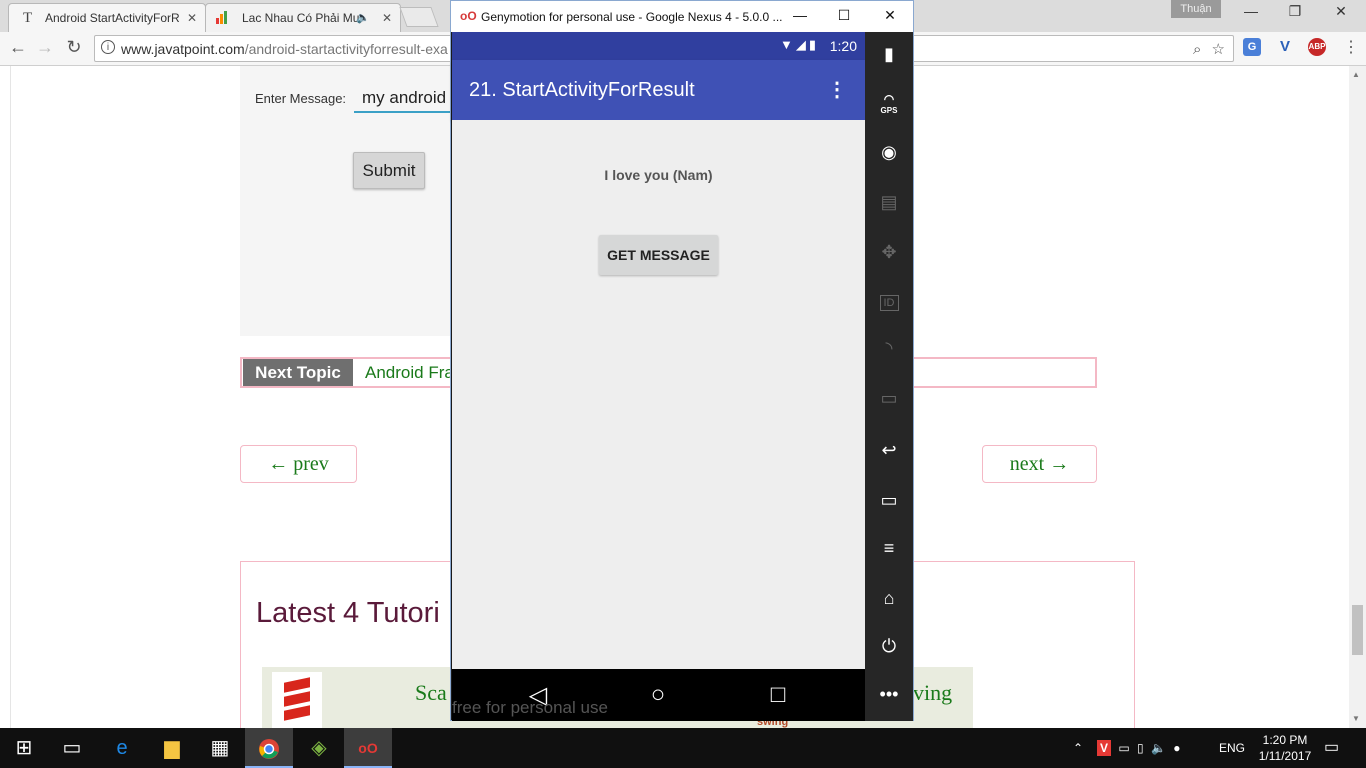 The width and height of the screenshot is (1366, 768). I want to click on genymotion-logo-icon: oO, so click(468, 16).